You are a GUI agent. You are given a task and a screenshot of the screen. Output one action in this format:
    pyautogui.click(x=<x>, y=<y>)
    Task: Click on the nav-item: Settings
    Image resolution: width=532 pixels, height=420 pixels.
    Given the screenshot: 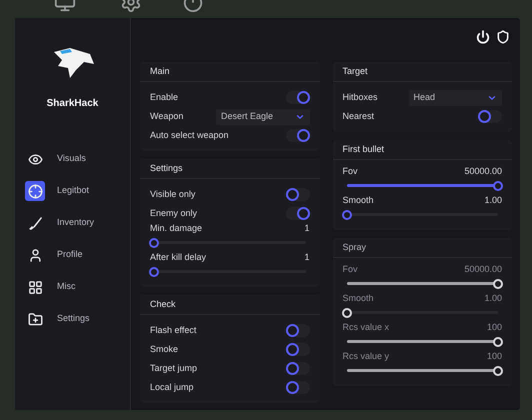 What is the action you would take?
    pyautogui.click(x=77, y=319)
    